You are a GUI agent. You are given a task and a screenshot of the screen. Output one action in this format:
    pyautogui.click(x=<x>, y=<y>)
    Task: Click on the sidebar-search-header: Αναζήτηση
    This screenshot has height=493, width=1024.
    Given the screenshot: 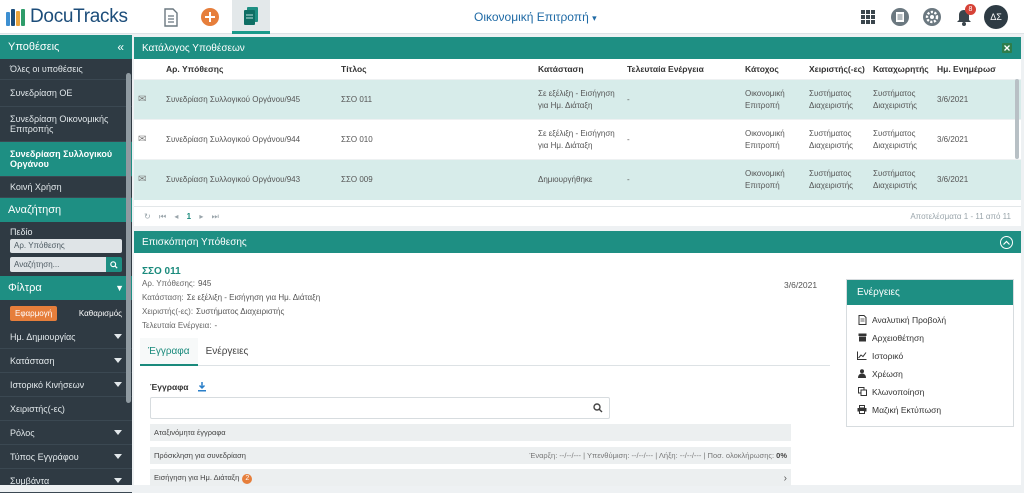 What is the action you would take?
    pyautogui.click(x=66, y=210)
    